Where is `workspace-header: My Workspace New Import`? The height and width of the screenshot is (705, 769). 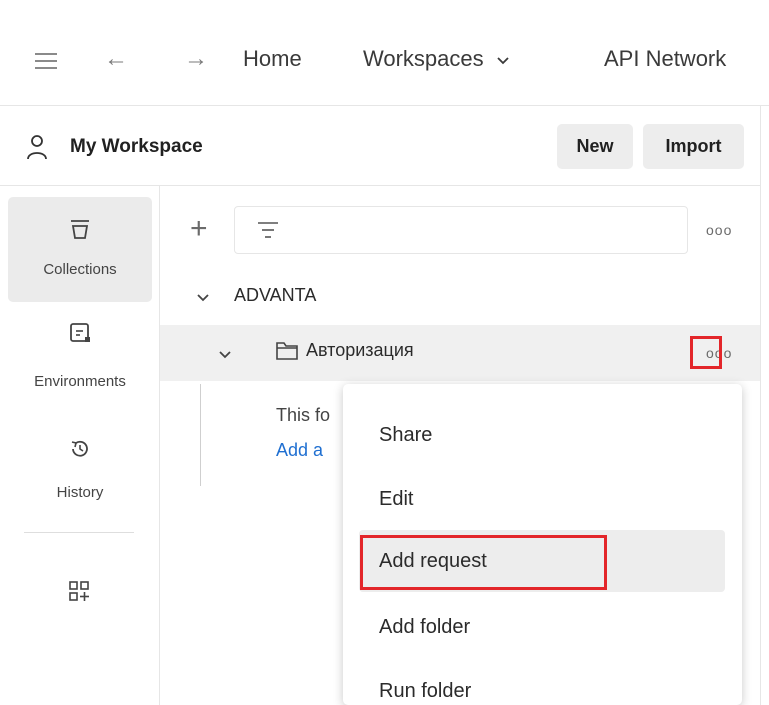 workspace-header: My Workspace New Import is located at coordinates (380, 146).